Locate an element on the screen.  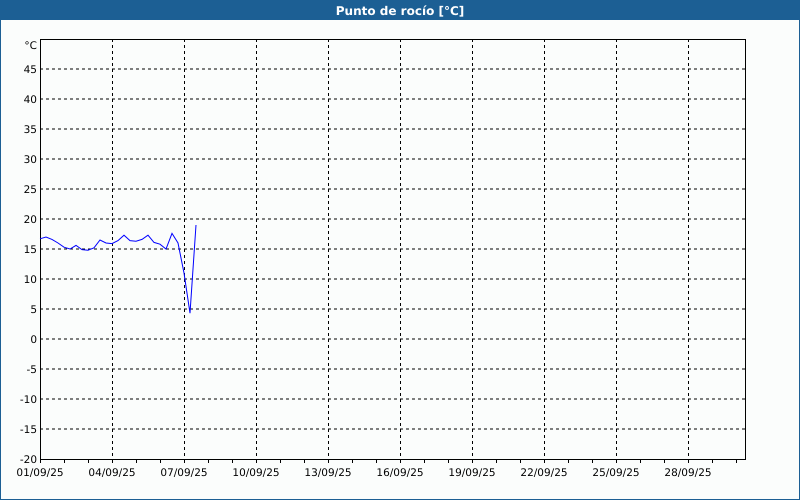
axis-label: 07/09/25 is located at coordinates (184, 473).